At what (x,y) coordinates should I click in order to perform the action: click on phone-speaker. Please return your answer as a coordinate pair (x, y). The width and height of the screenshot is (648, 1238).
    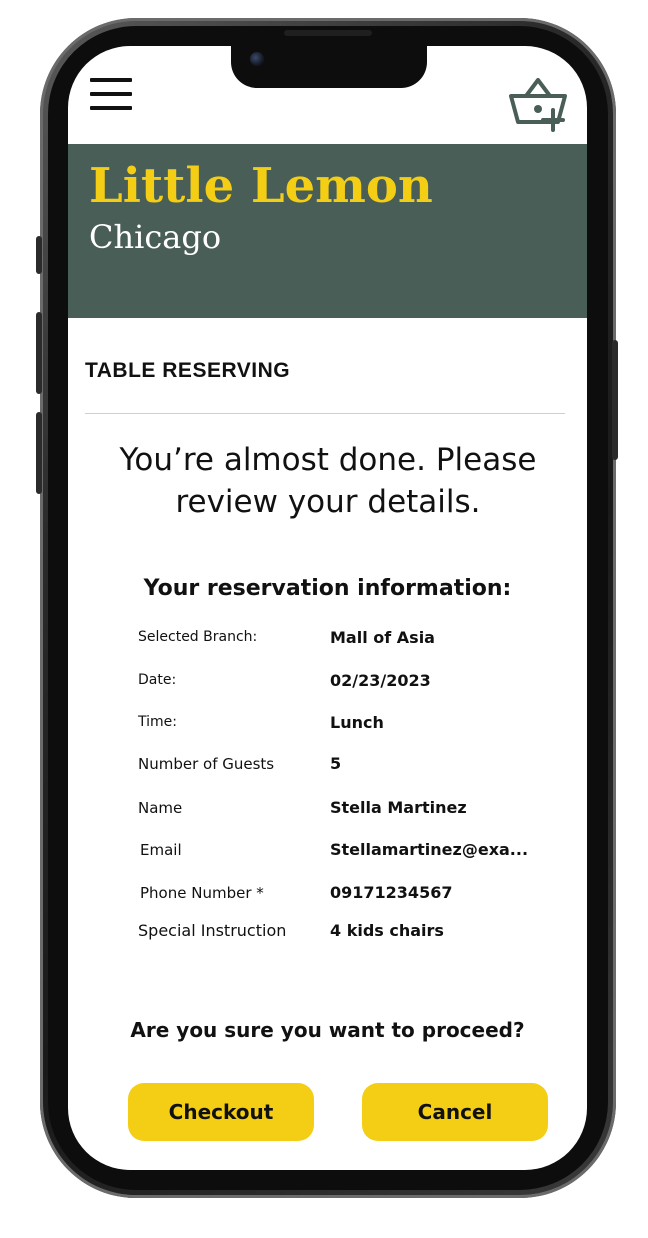
    Looking at the image, I should click on (328, 33).